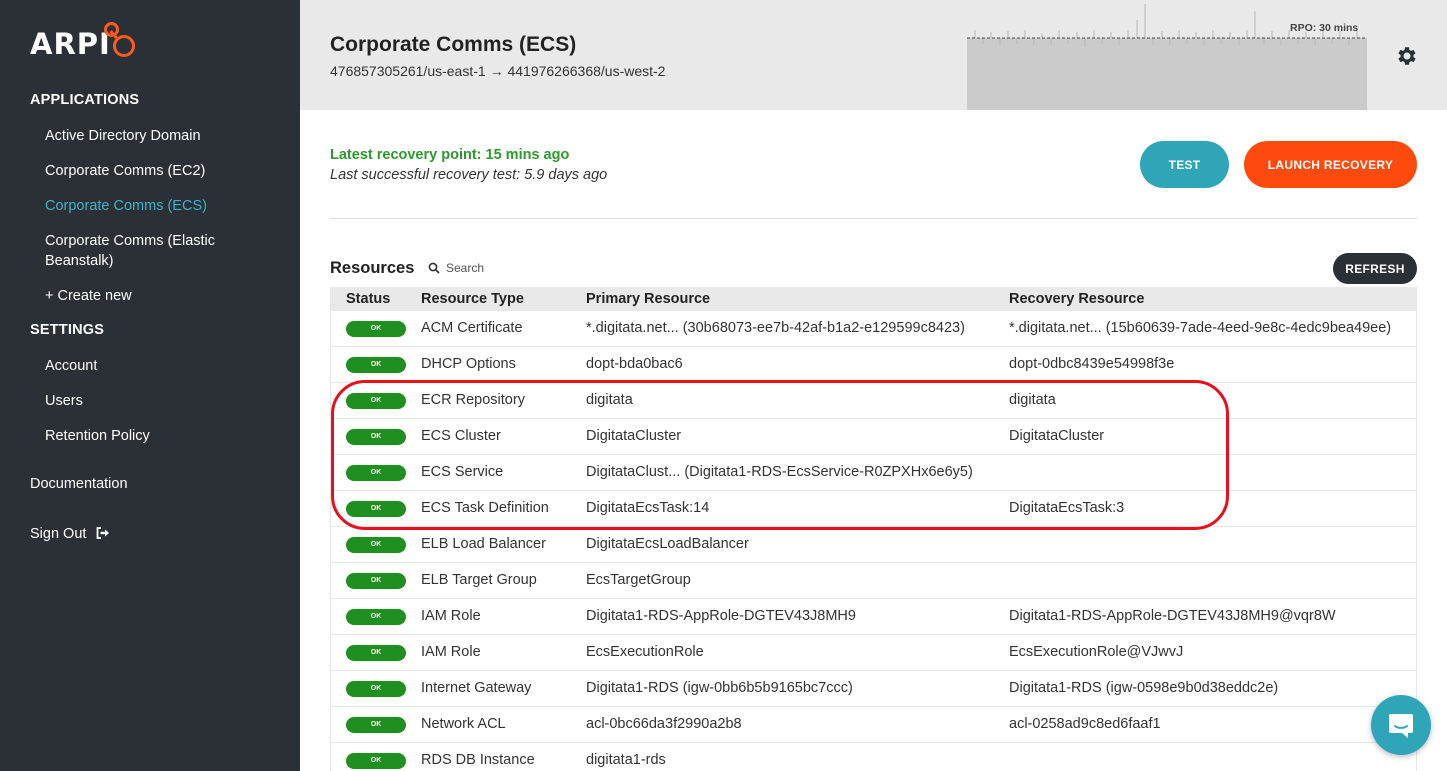 This screenshot has height=771, width=1447. I want to click on primary-resource-cell: DigitataCluster, so click(634, 436).